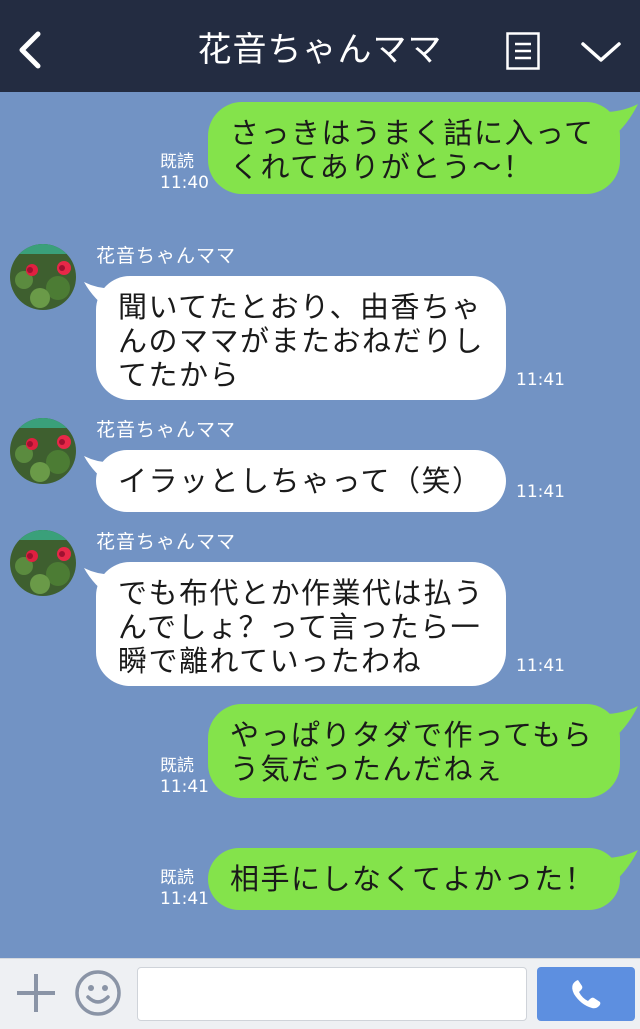 The height and width of the screenshot is (1029, 640). I want to click on chat-title: 花音ちゃんママ, so click(320, 50).